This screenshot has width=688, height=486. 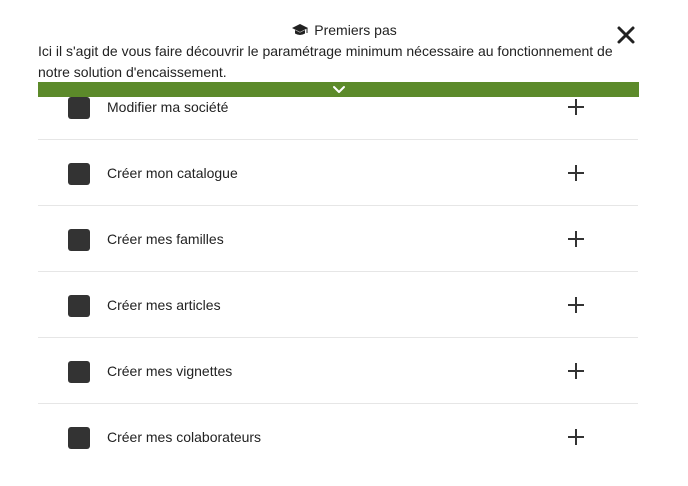 I want to click on step-label: Créer mes colaborateurs, so click(x=184, y=437).